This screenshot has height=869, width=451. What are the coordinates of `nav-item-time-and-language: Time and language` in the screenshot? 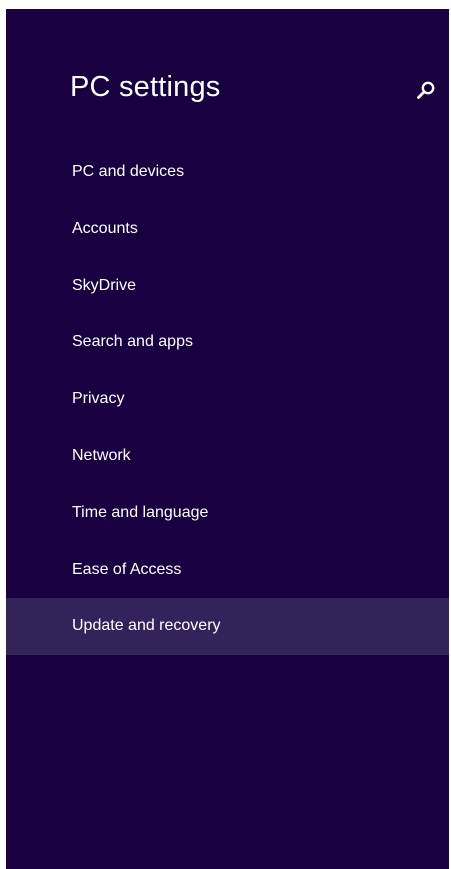 It's located at (227, 513).